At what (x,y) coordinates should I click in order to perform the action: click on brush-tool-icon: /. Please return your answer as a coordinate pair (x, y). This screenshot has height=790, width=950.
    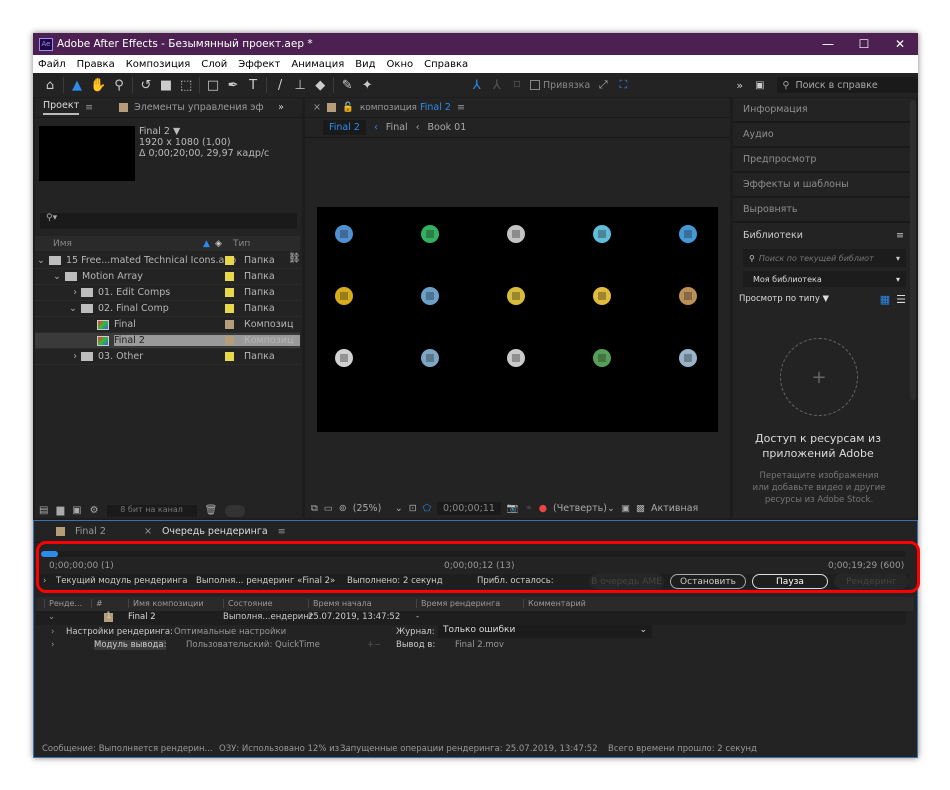
    Looking at the image, I should click on (280, 85).